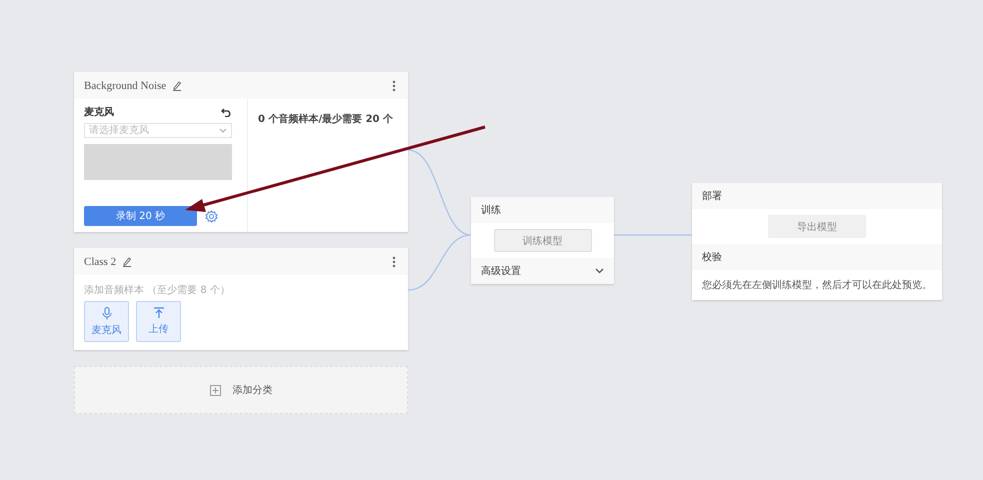 The image size is (983, 480). I want to click on advanced-settings-toggle: 高级设置, so click(542, 271).